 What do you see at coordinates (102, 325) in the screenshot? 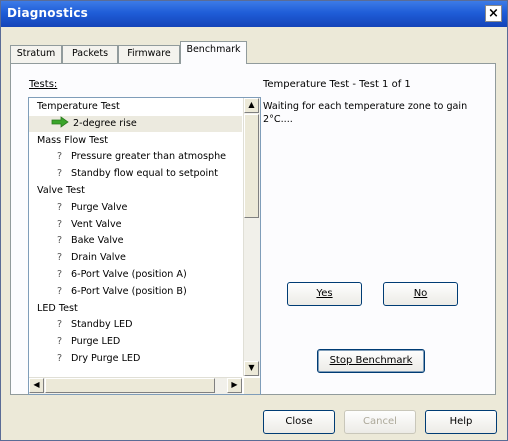
I see `test-item-label: Standby LED` at bounding box center [102, 325].